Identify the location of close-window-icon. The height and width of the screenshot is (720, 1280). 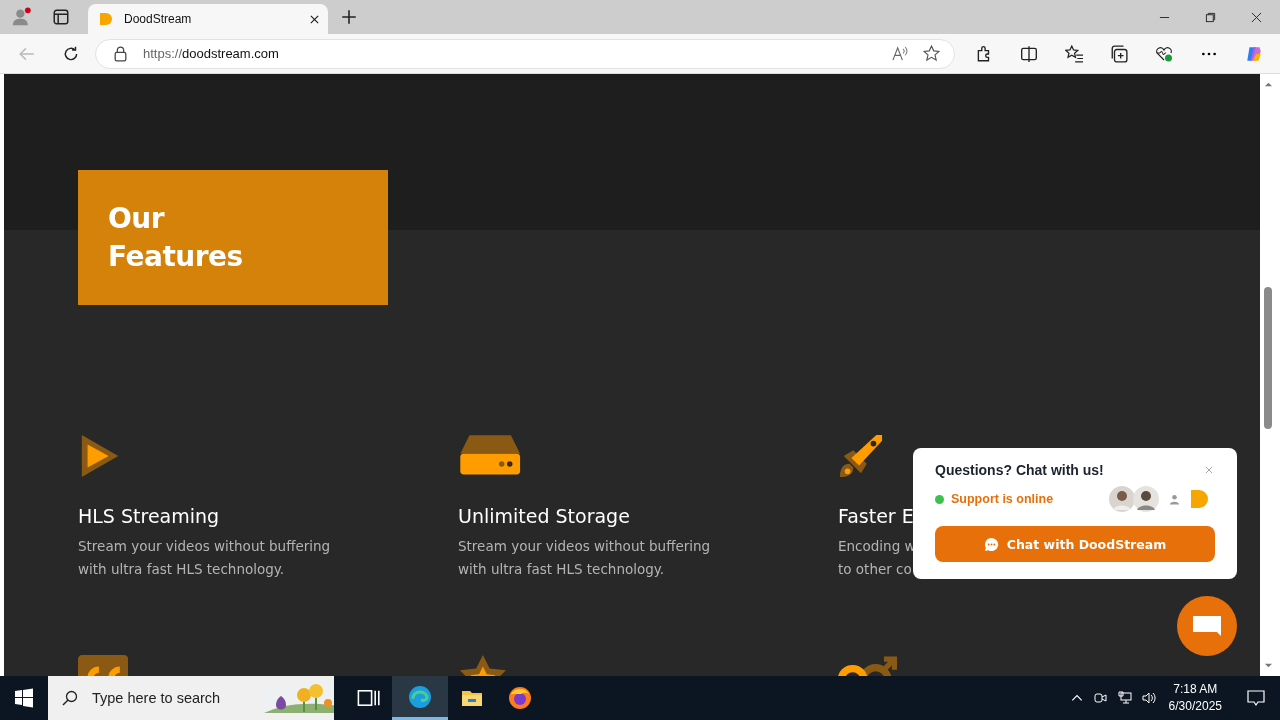
(1256, 17).